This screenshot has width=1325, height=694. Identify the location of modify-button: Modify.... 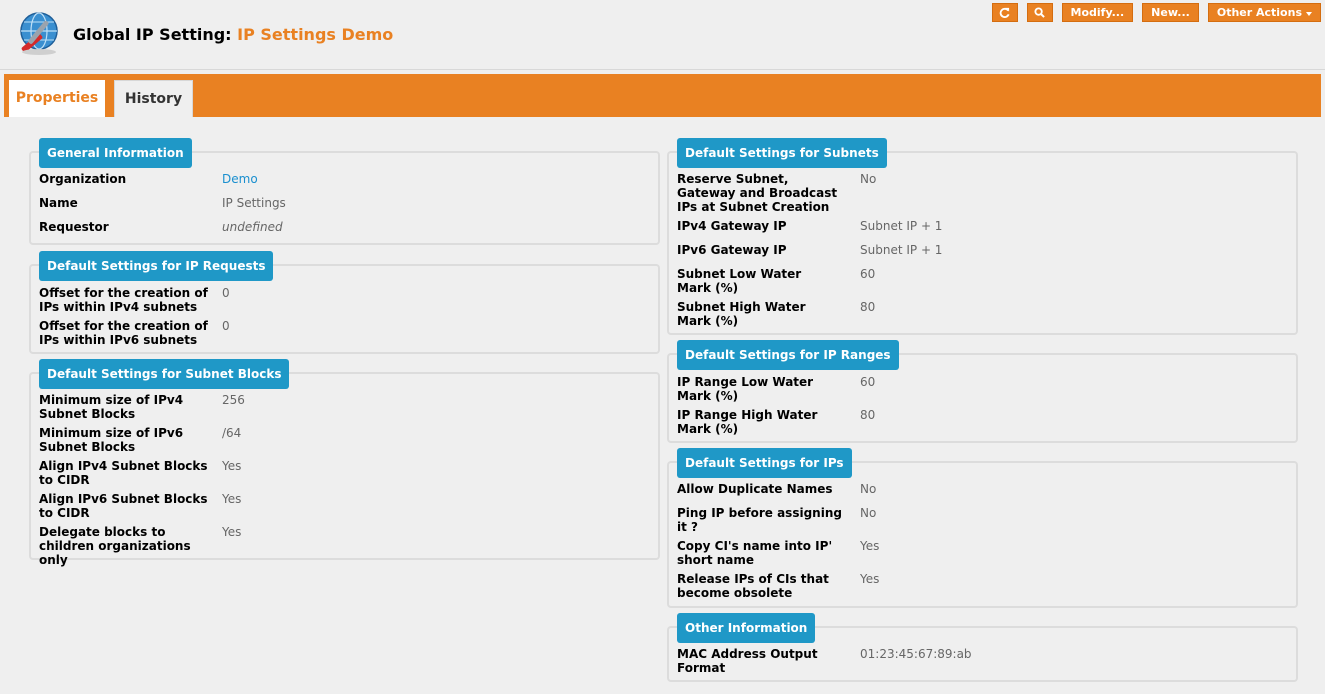
(1097, 12).